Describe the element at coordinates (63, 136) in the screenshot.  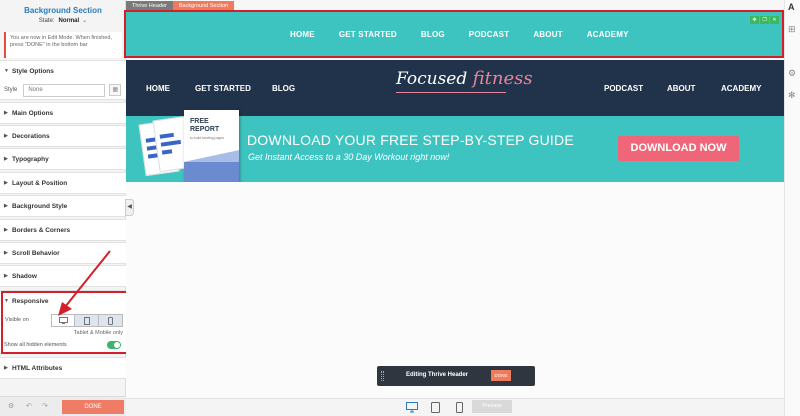
I see `section-decorations: ▶ Decorations` at that location.